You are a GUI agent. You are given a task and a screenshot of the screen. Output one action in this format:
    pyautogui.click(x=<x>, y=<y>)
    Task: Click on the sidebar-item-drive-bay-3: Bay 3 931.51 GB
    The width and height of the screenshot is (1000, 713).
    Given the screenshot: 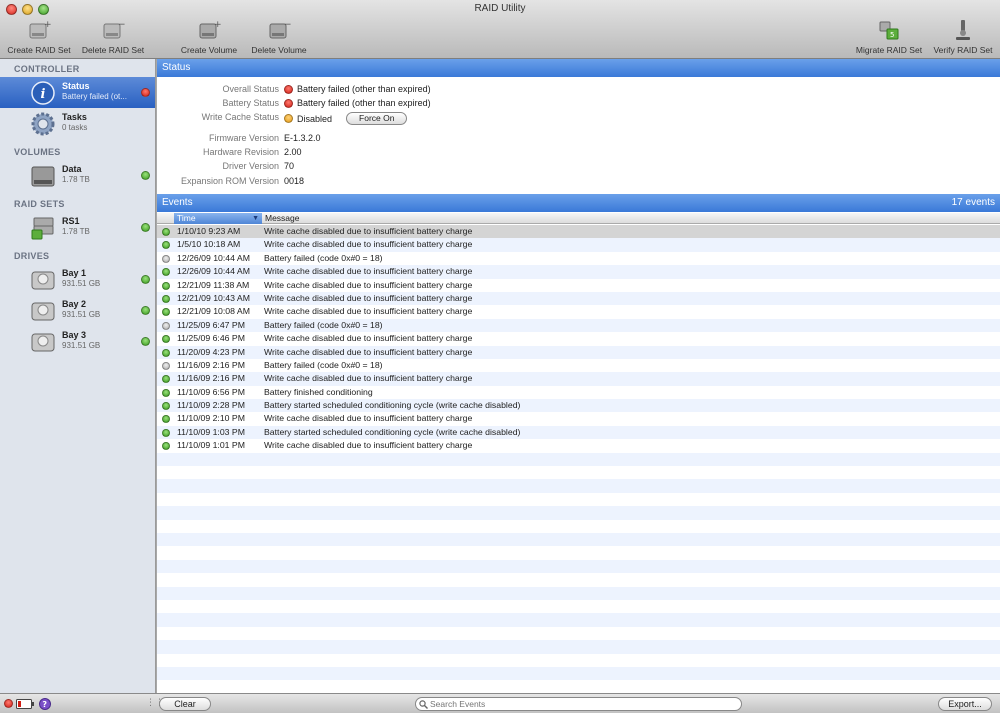 What is the action you would take?
    pyautogui.click(x=77, y=341)
    